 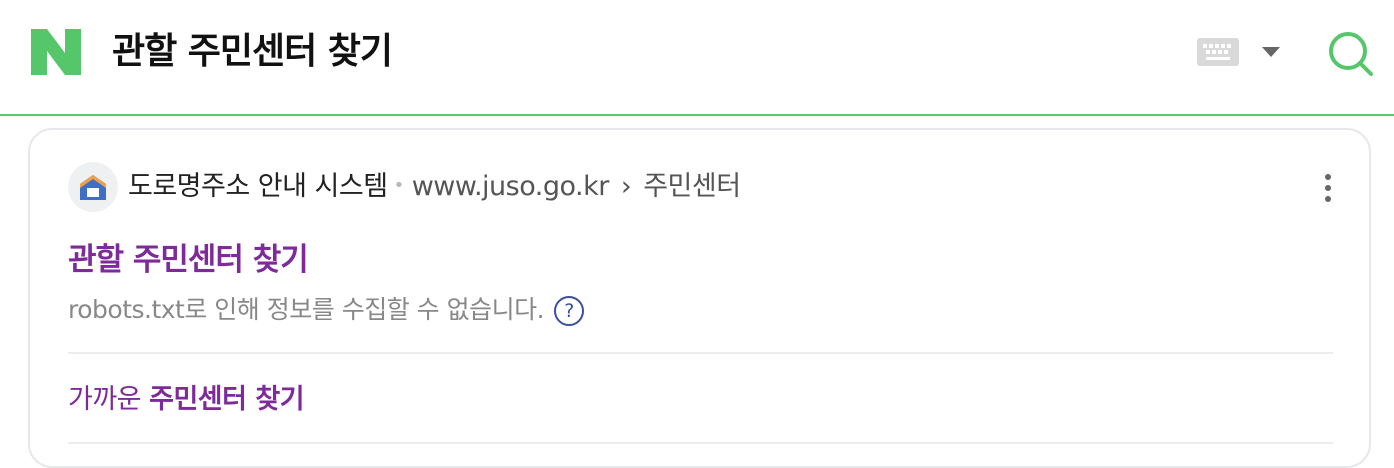 What do you see at coordinates (1271, 52) in the screenshot?
I see `caret-down-icon` at bounding box center [1271, 52].